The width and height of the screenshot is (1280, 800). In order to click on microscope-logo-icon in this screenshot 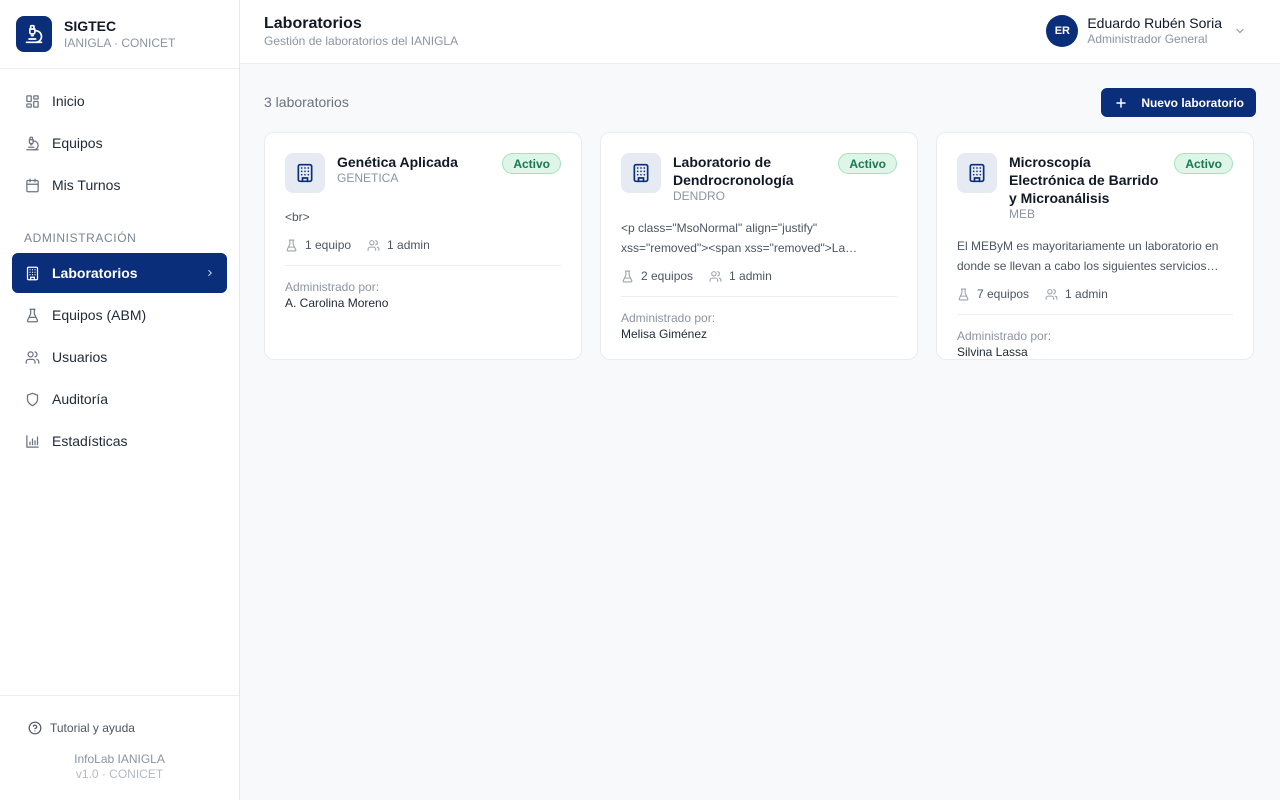, I will do `click(34, 34)`.